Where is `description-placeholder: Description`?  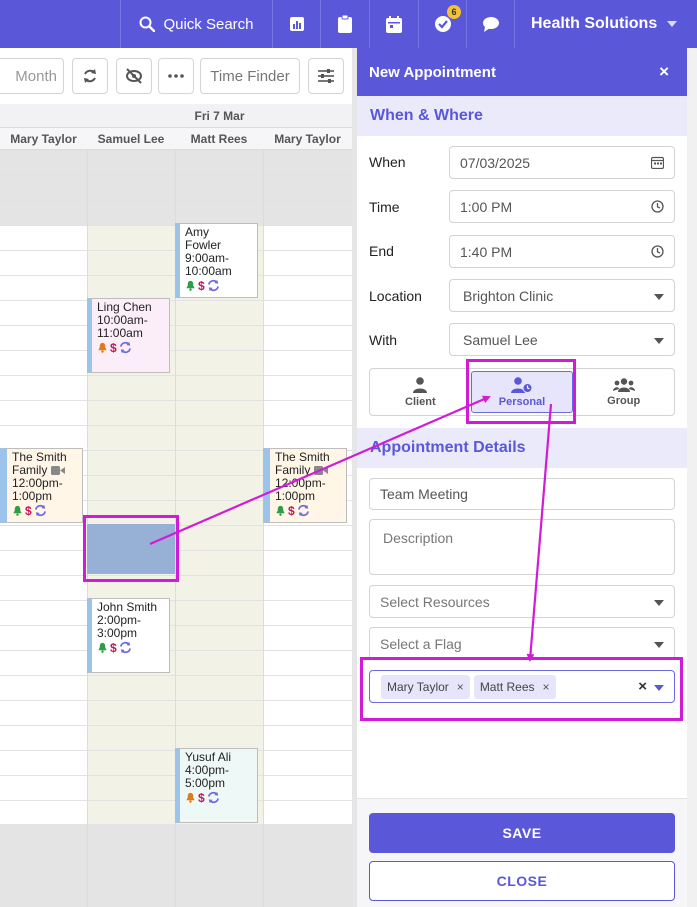
description-placeholder: Description is located at coordinates (418, 538).